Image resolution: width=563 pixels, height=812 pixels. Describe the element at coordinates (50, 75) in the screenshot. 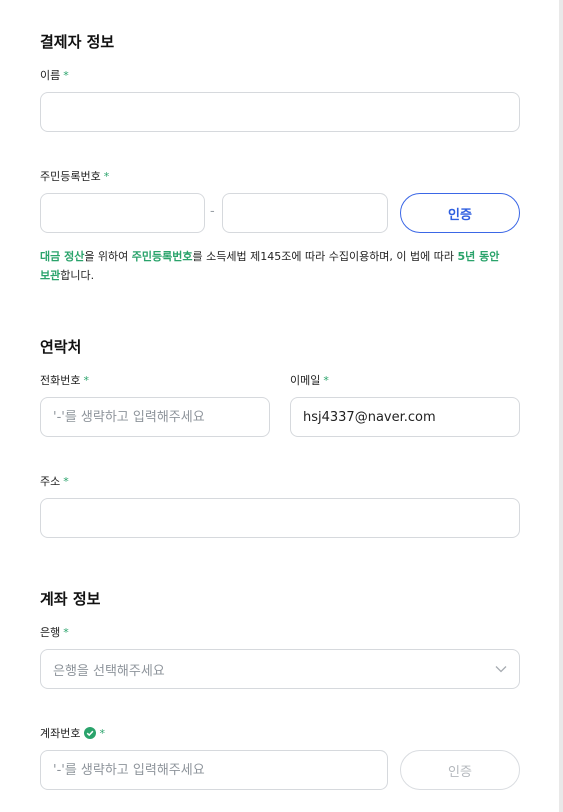

I see `name-label-text: 이름` at that location.